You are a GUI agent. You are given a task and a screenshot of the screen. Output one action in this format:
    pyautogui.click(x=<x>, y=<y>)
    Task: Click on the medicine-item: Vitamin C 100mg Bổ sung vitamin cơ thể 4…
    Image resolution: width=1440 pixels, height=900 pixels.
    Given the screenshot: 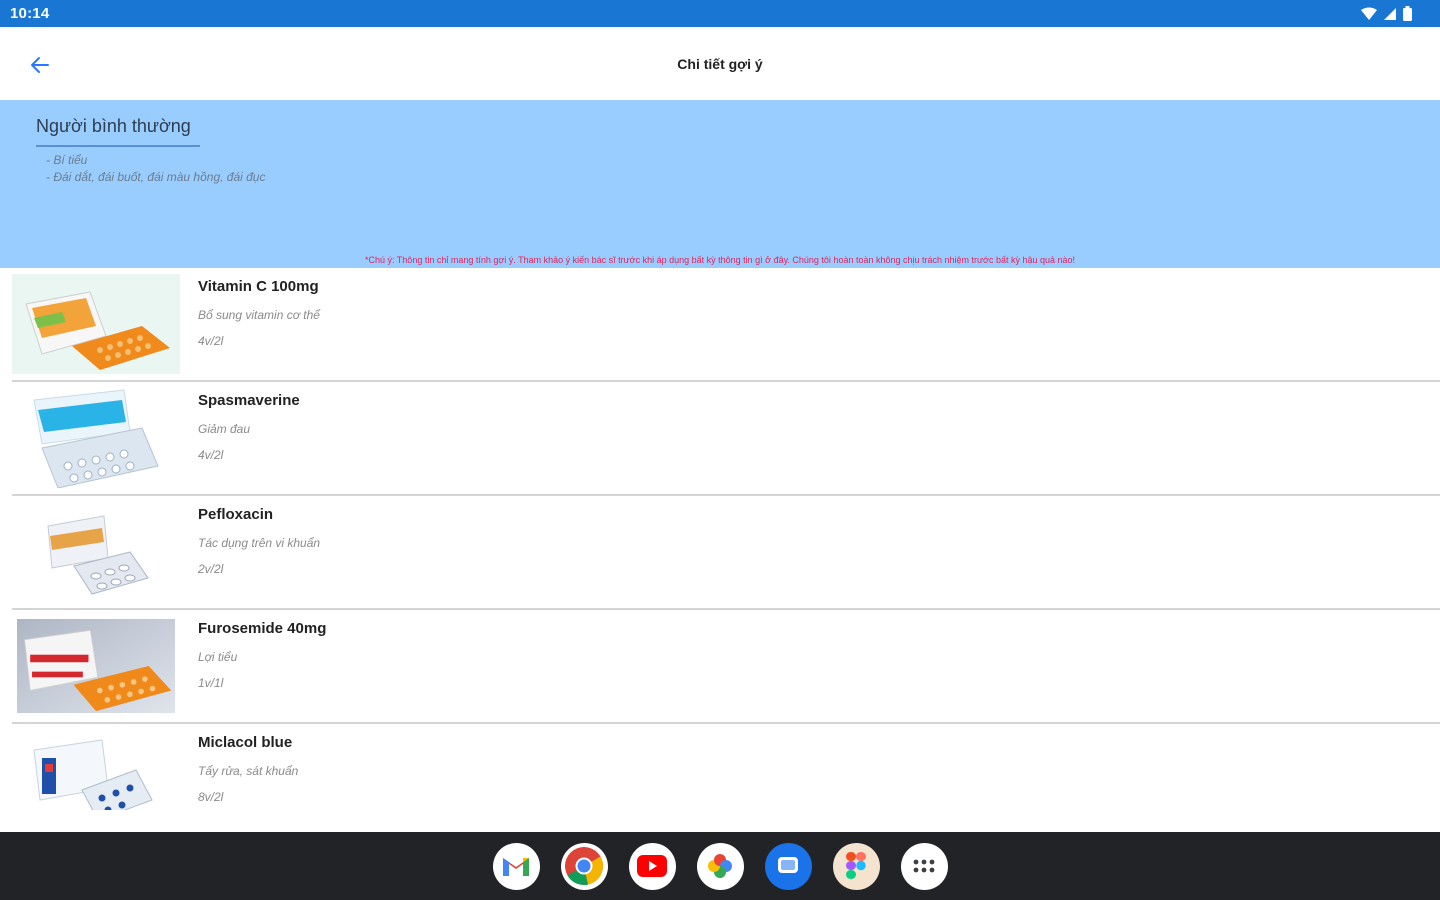 What is the action you would take?
    pyautogui.click(x=726, y=325)
    